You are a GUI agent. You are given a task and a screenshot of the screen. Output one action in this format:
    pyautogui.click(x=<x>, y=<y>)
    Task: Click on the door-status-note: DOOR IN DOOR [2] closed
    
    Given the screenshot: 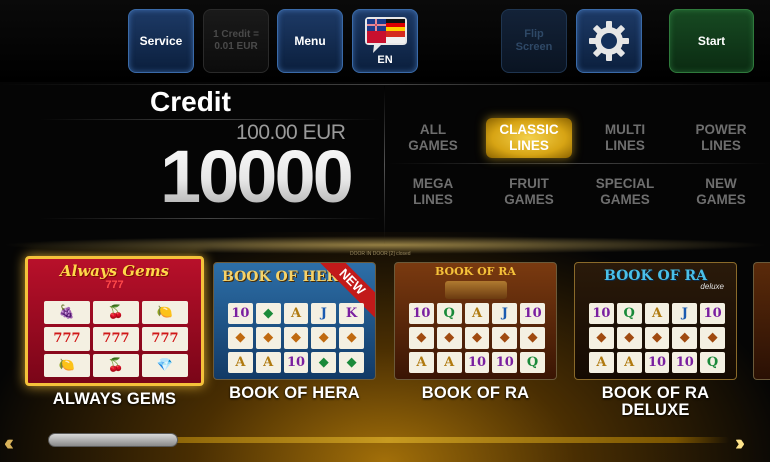 What is the action you would take?
    pyautogui.click(x=380, y=254)
    